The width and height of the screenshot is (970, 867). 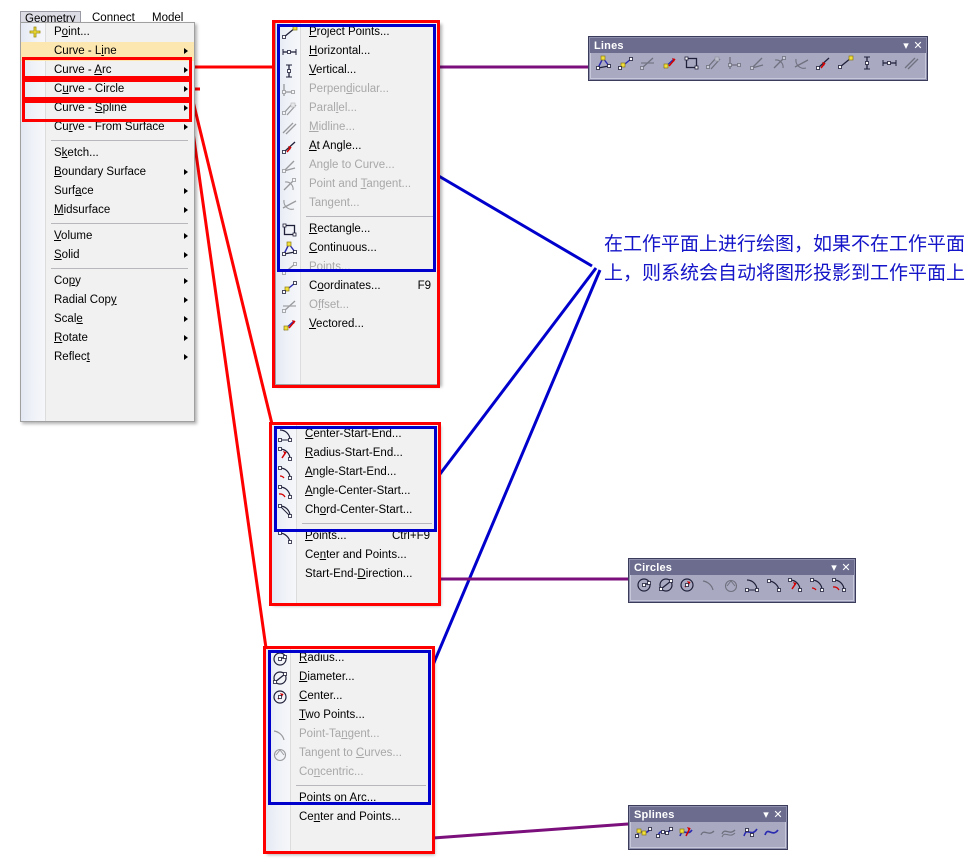 I want to click on connector-blue-circle-submenu, so click(x=515, y=471).